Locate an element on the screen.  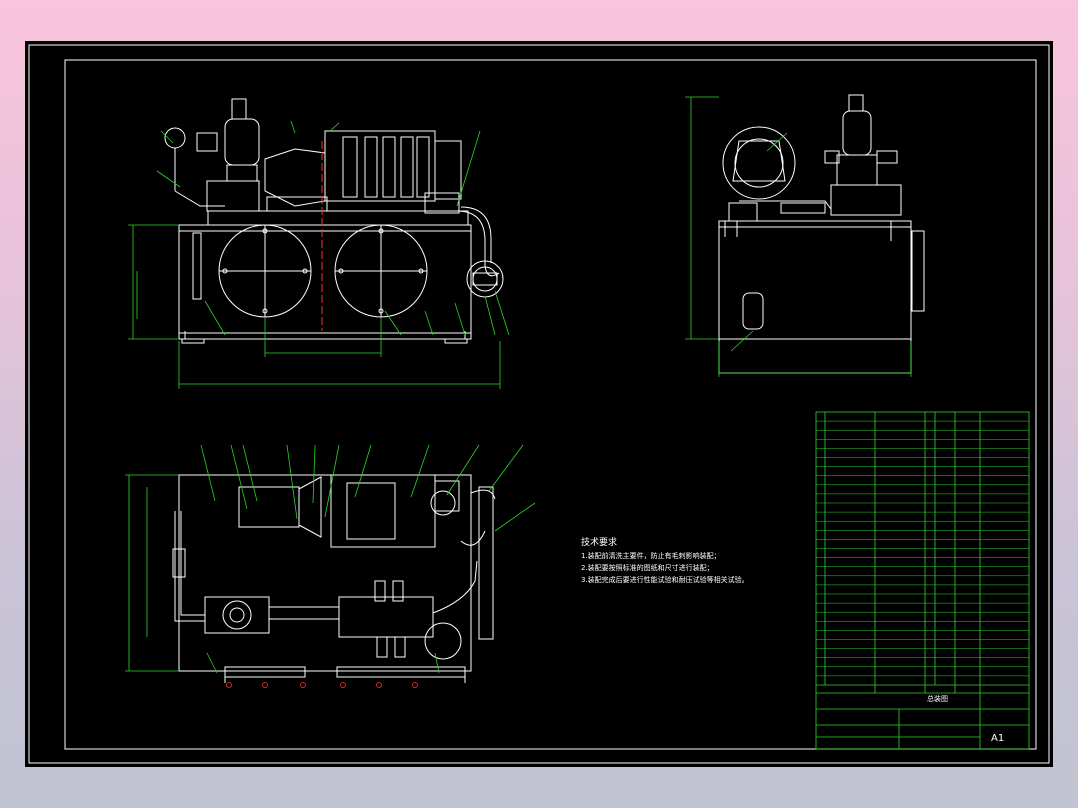
front-dimensions is located at coordinates (319, 254).